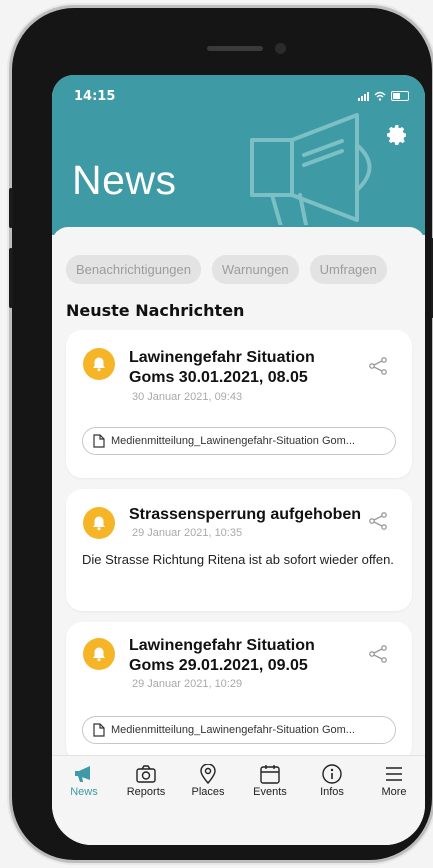  What do you see at coordinates (11, 208) in the screenshot?
I see `mute-switch` at bounding box center [11, 208].